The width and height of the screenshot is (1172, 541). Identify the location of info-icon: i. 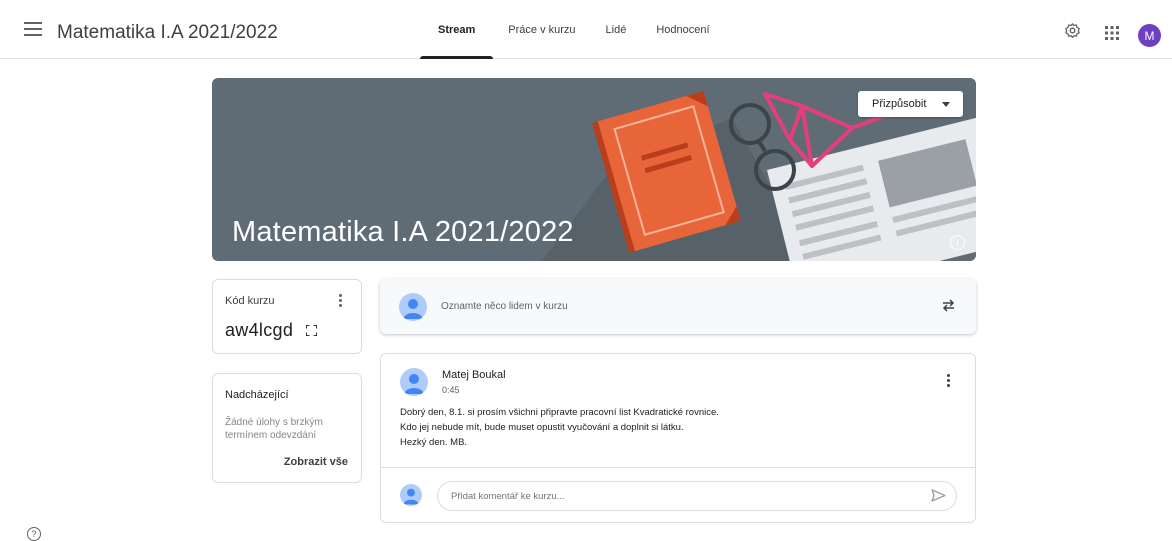
(957, 242).